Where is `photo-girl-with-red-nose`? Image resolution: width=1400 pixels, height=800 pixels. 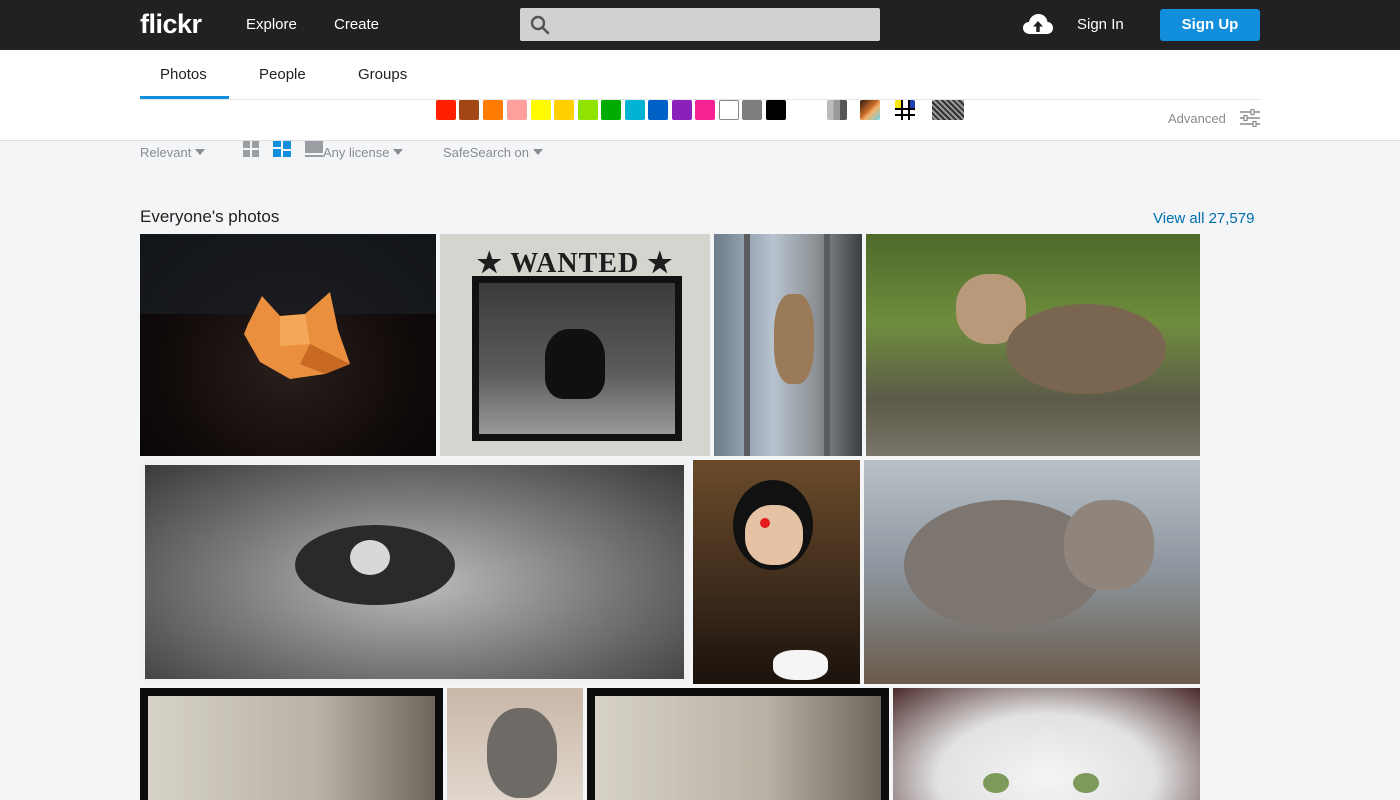
photo-girl-with-red-nose is located at coordinates (776, 572).